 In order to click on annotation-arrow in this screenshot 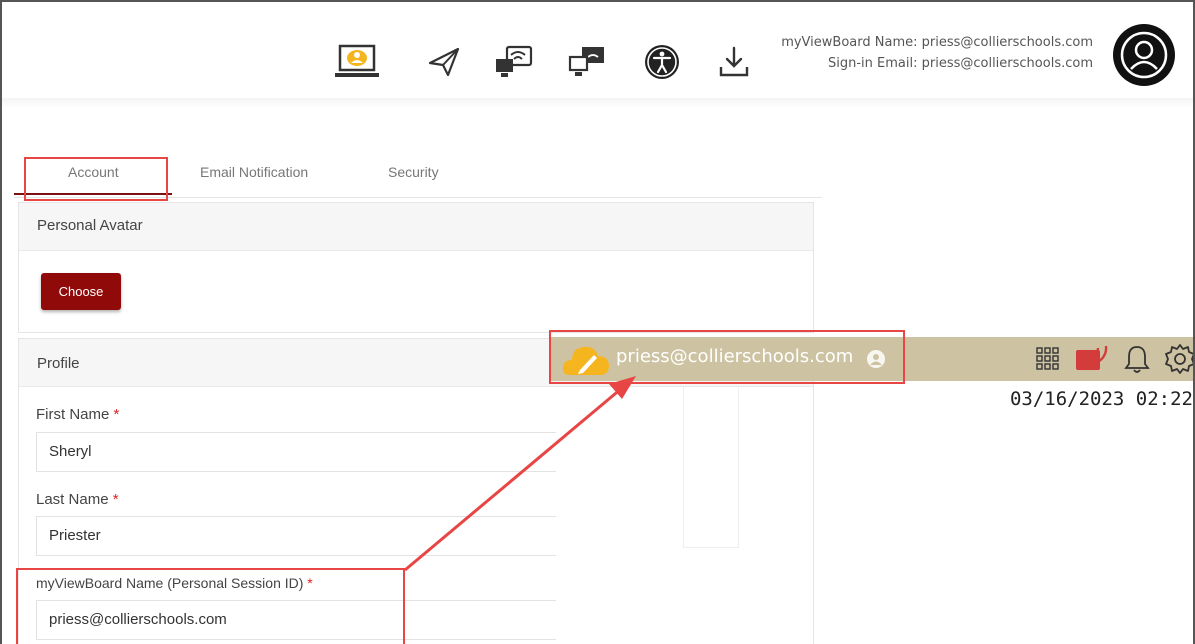, I will do `click(520, 474)`.